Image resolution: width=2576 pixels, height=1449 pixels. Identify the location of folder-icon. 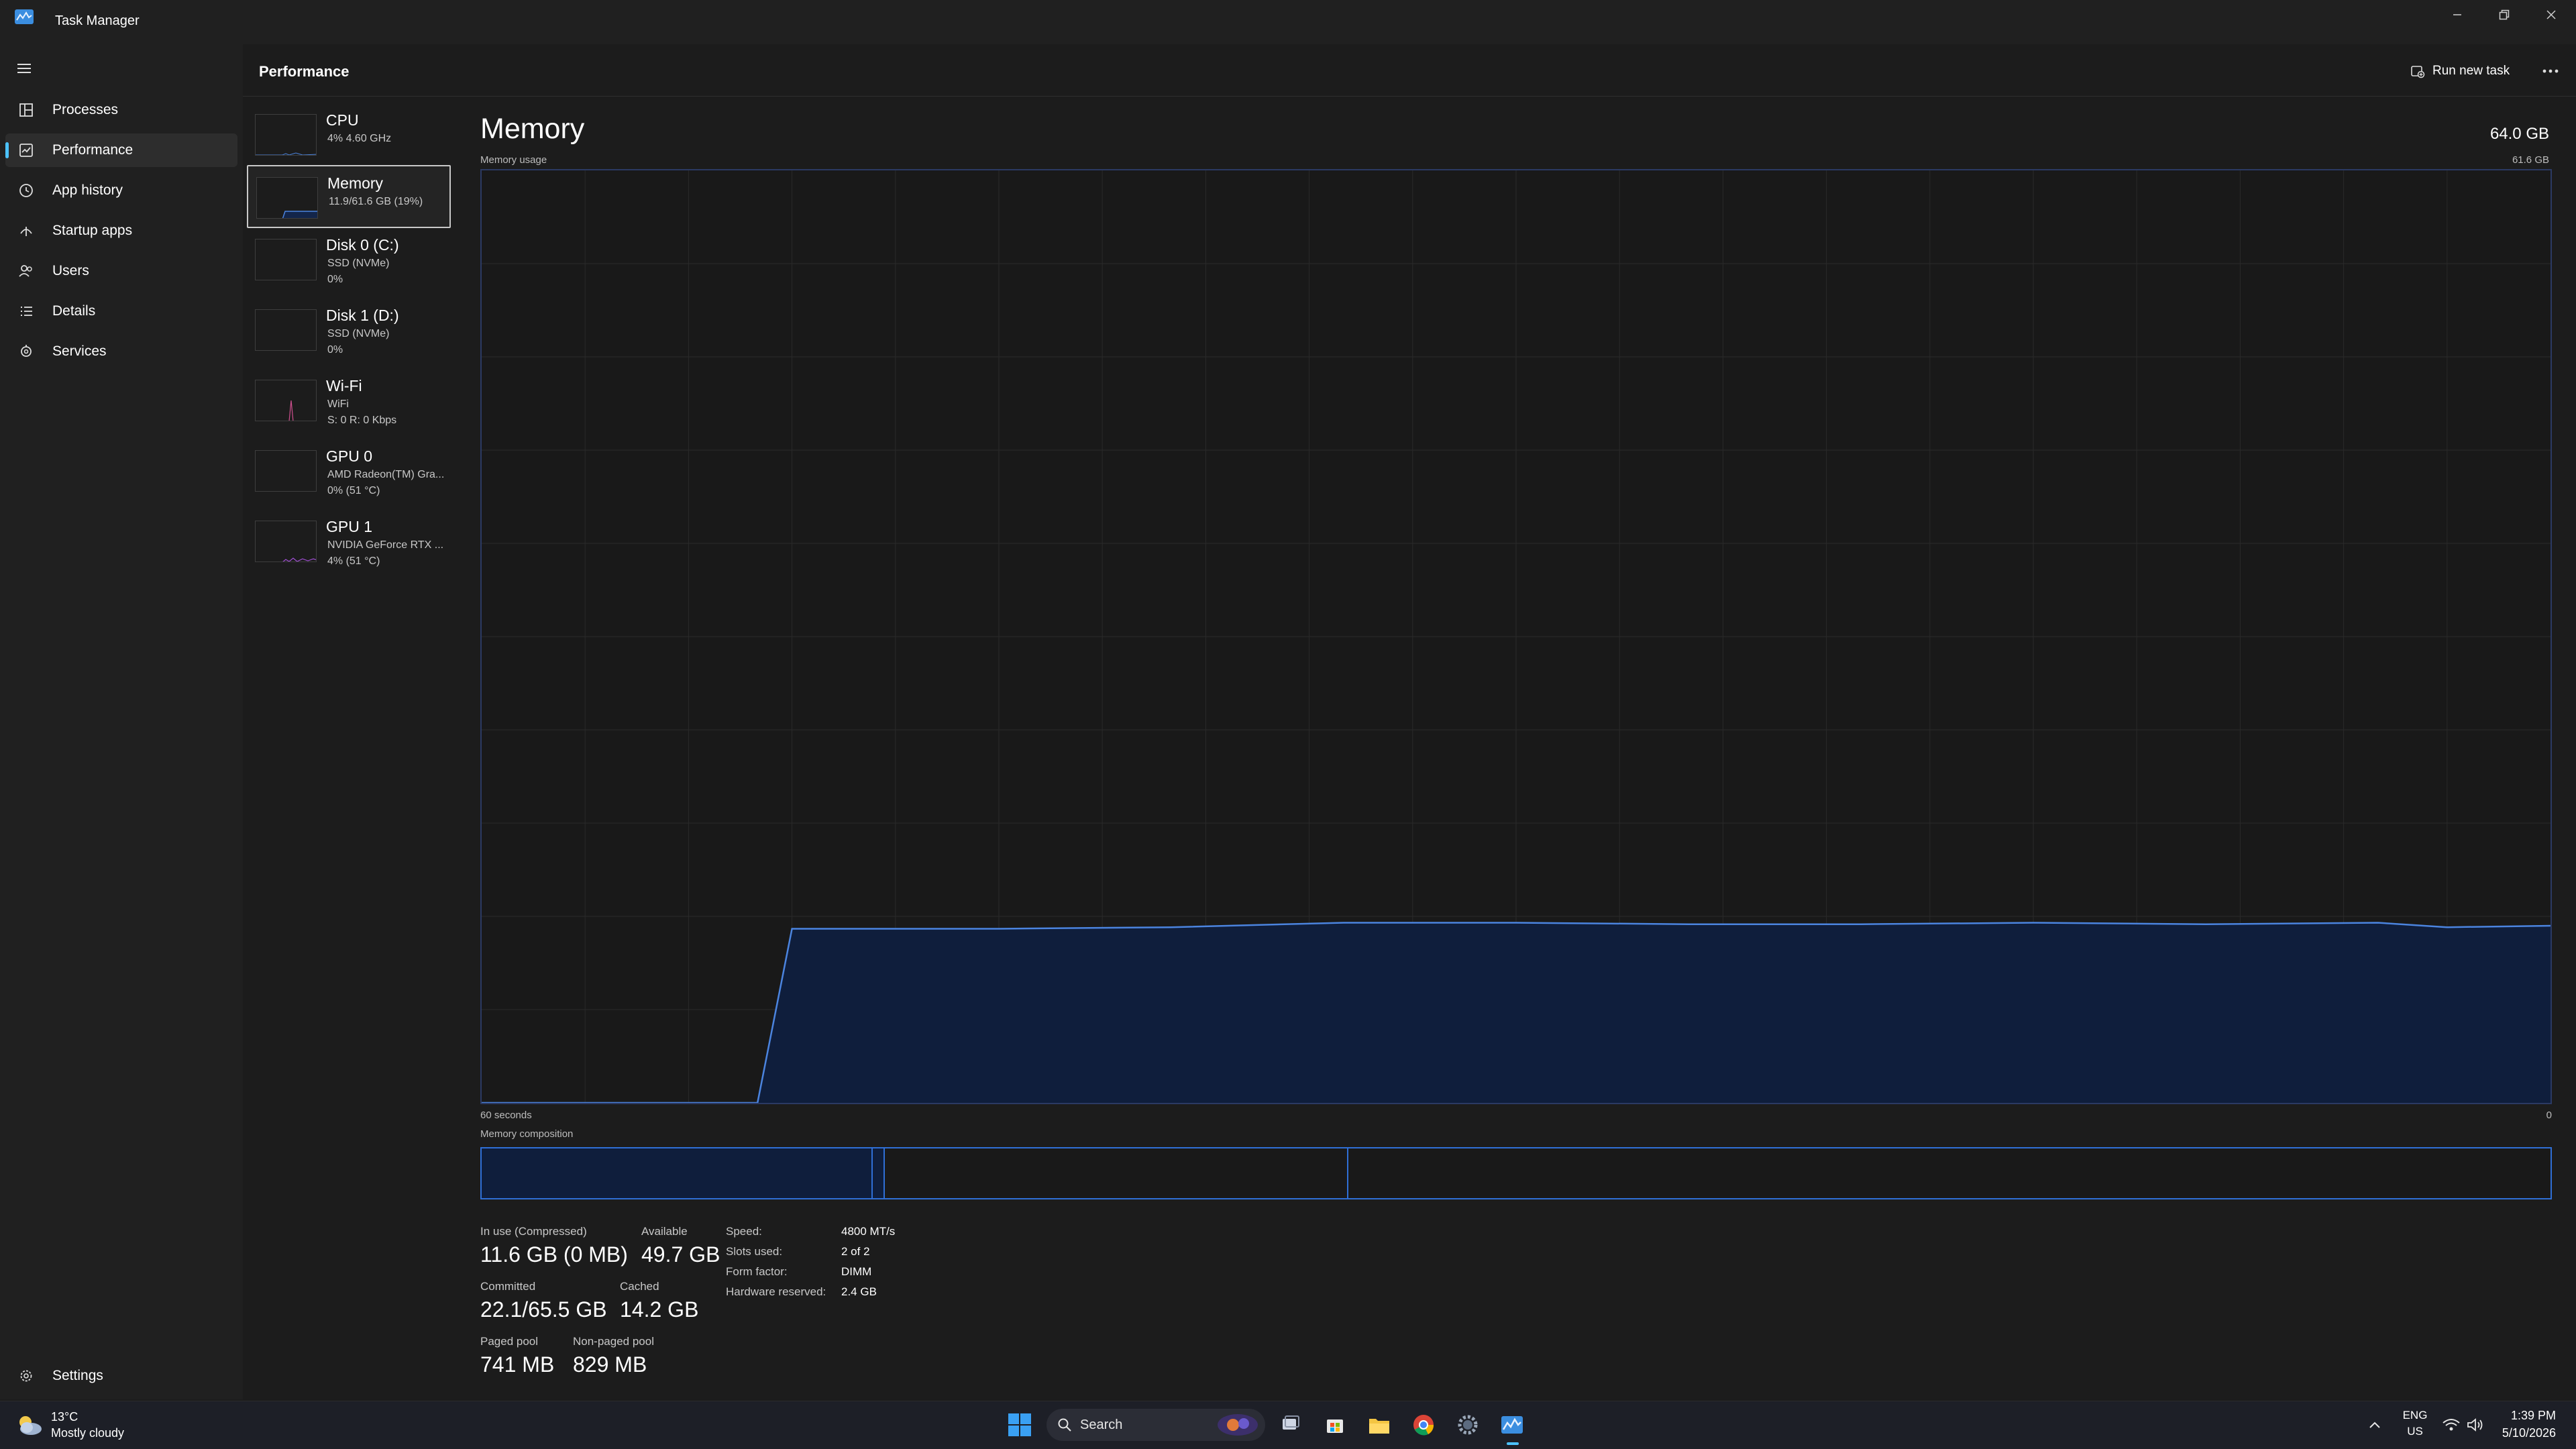
(1379, 1426).